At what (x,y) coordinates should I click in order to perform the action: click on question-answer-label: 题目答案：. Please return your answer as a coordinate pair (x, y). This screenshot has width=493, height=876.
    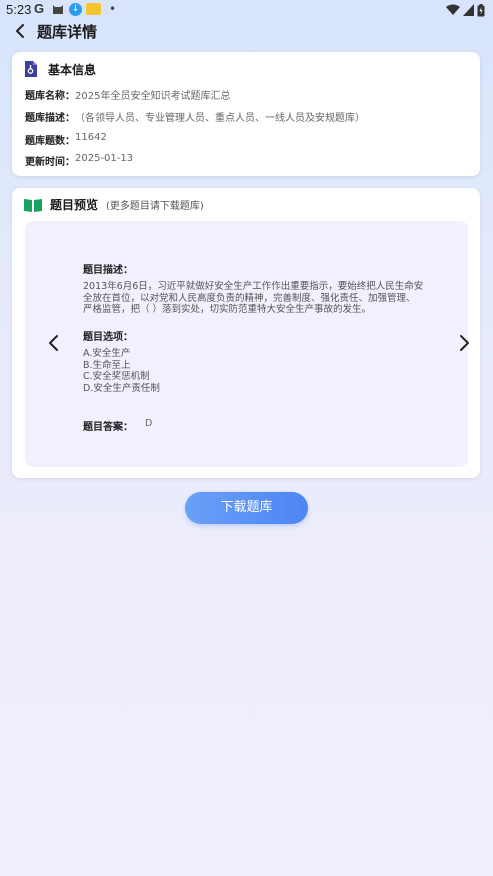
    Looking at the image, I should click on (108, 427).